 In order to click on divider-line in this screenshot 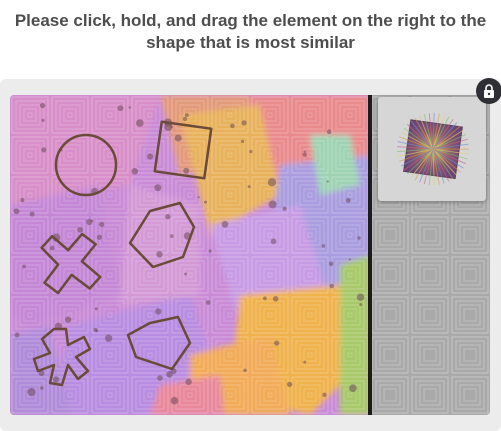, I will do `click(370, 255)`.